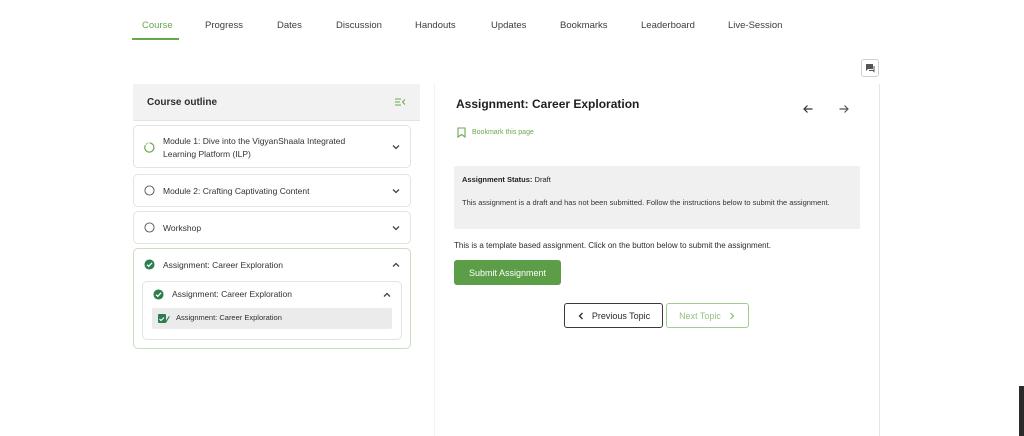  Describe the element at coordinates (732, 315) in the screenshot. I see `chevron-right-icon` at that location.